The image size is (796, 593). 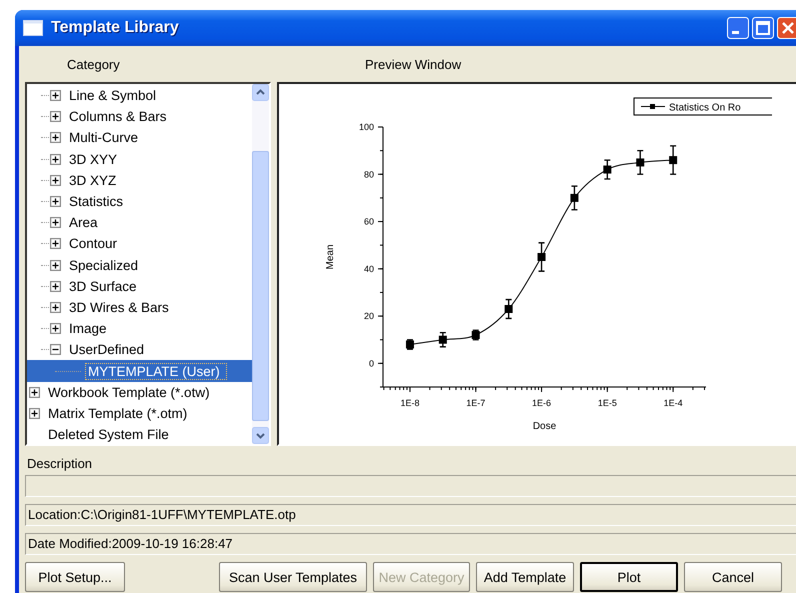 I want to click on y-tick-label: 0, so click(x=371, y=363).